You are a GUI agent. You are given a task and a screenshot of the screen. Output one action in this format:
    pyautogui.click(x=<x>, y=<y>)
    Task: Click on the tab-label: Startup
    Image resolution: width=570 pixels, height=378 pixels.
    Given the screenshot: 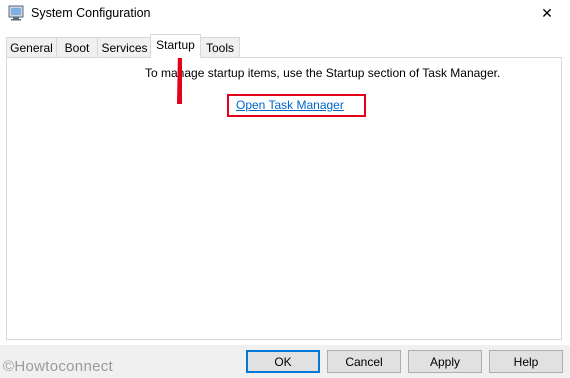 What is the action you would take?
    pyautogui.click(x=175, y=45)
    